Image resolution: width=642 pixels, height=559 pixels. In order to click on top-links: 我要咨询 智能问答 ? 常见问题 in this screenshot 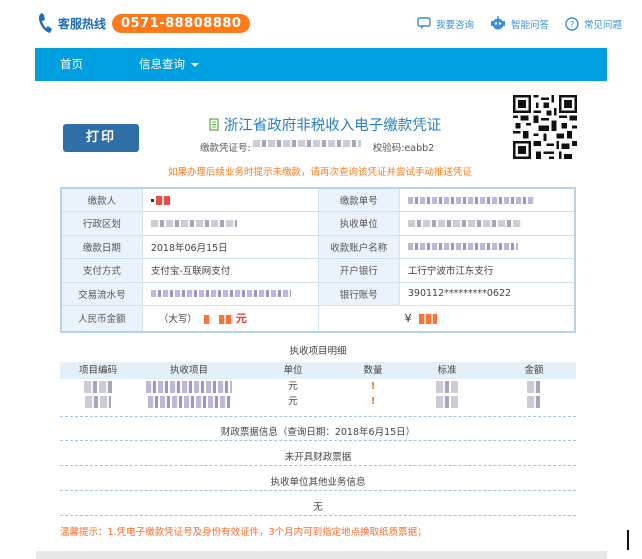, I will do `click(511, 23)`.